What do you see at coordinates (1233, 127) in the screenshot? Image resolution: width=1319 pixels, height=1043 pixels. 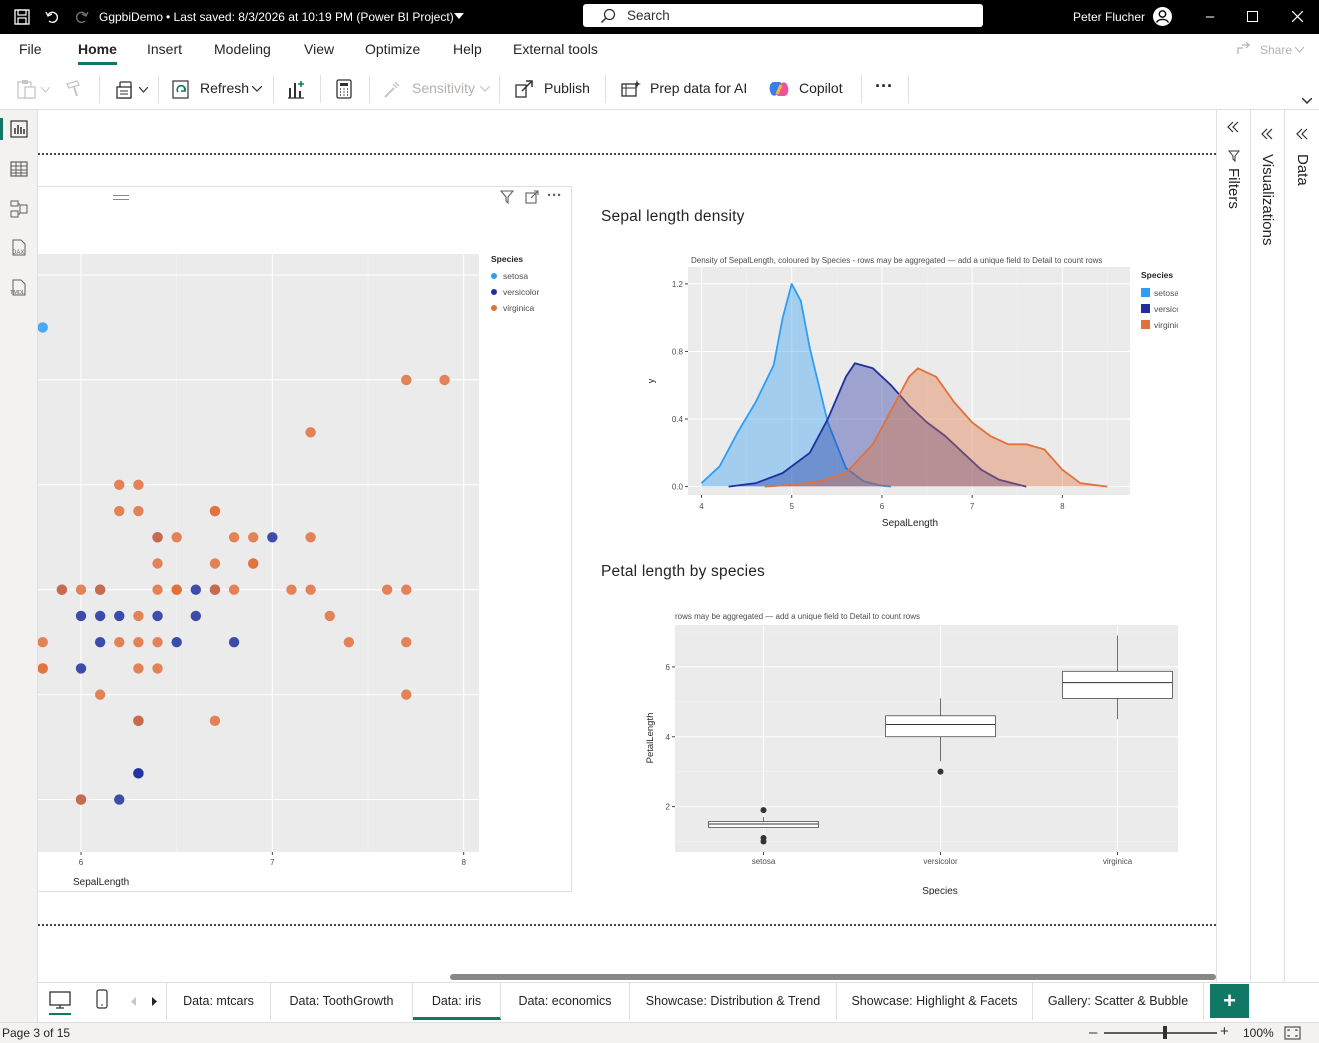 I see `expand-filters-icon` at bounding box center [1233, 127].